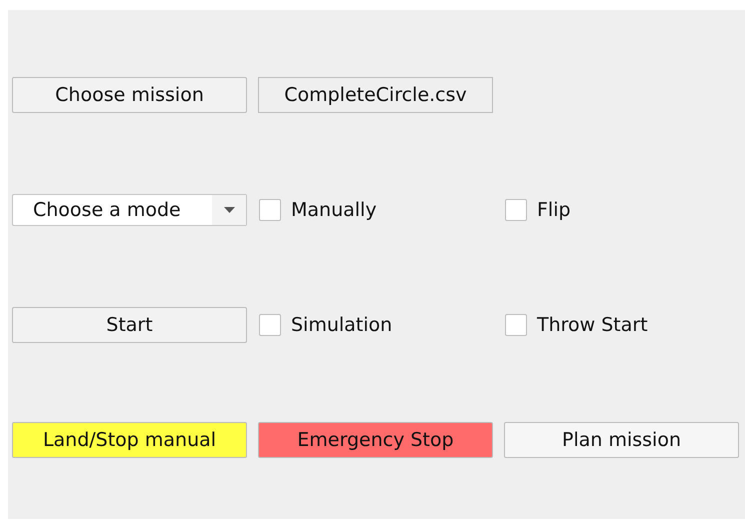  What do you see at coordinates (375, 440) in the screenshot?
I see `action-button: Emergency Stop` at bounding box center [375, 440].